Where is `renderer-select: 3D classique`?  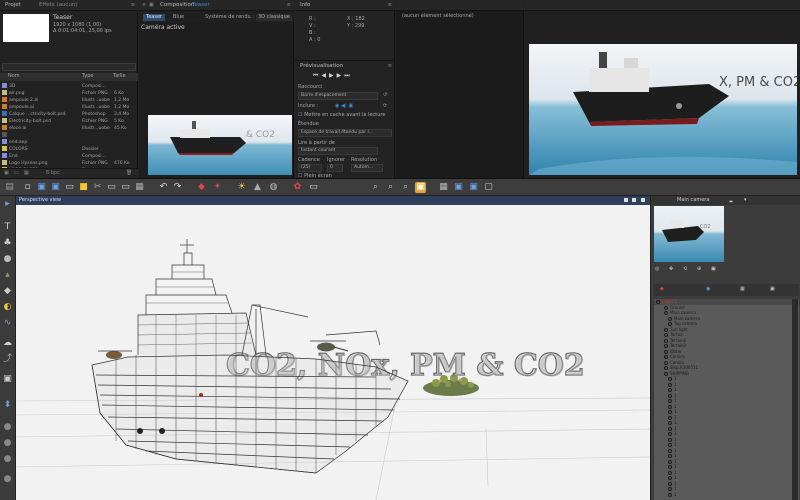 renderer-select: 3D classique is located at coordinates (274, 17).